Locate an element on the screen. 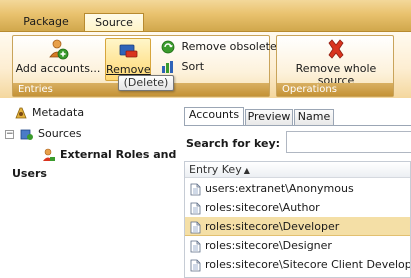  tree-sources-label: Sources is located at coordinates (60, 133).